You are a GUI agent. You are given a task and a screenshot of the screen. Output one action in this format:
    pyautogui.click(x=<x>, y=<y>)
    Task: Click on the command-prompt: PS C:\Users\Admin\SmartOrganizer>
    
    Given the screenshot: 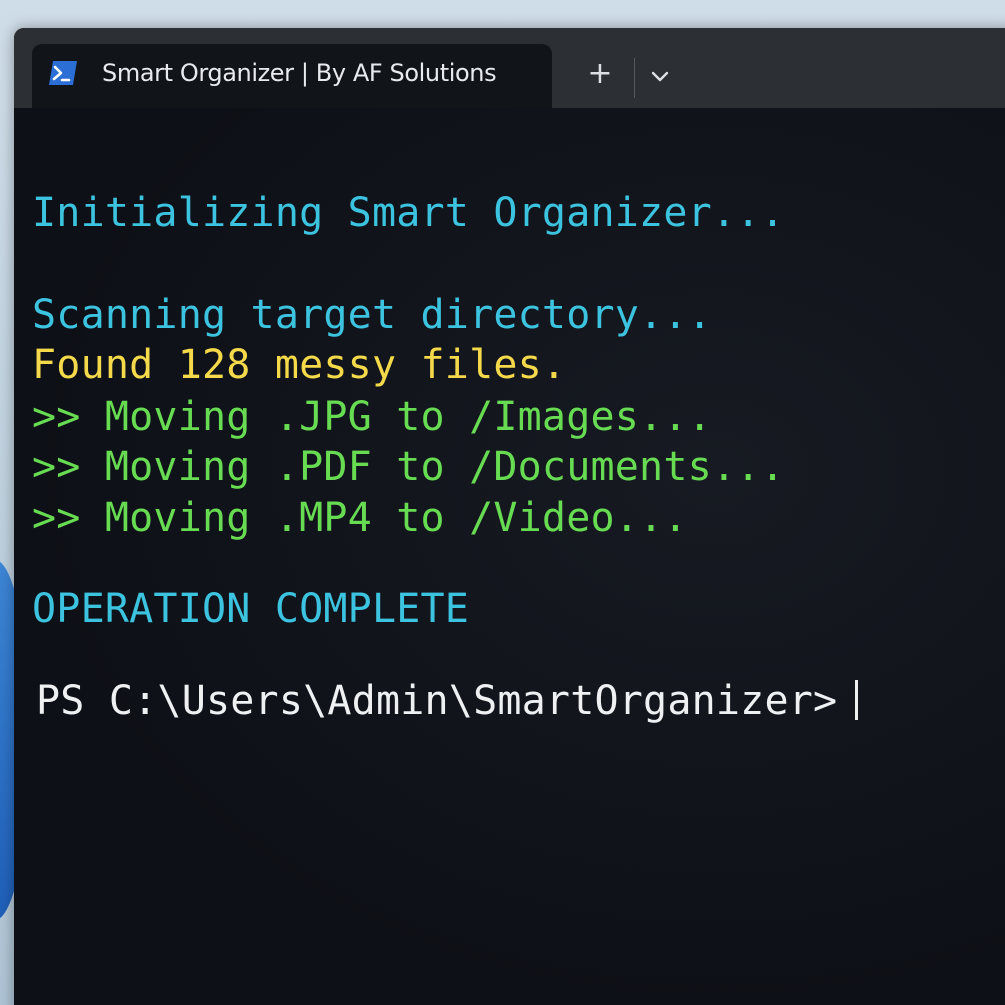 What is the action you would take?
    pyautogui.click(x=447, y=701)
    